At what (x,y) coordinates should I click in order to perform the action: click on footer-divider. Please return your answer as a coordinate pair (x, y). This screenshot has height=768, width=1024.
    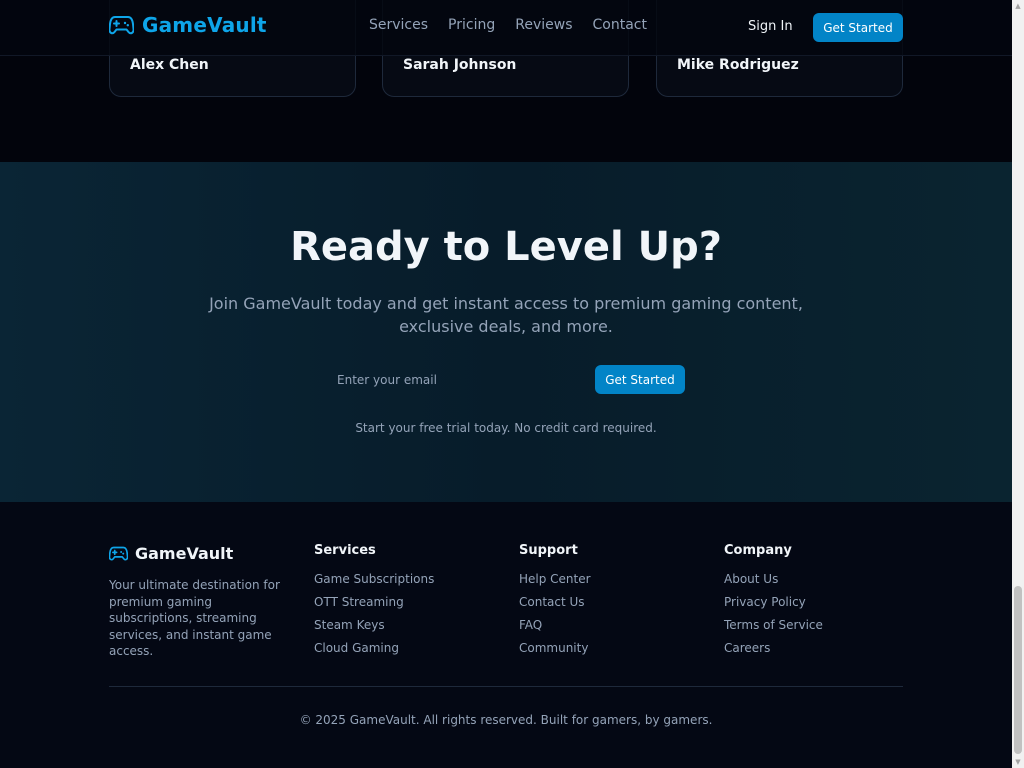
    Looking at the image, I should click on (506, 686).